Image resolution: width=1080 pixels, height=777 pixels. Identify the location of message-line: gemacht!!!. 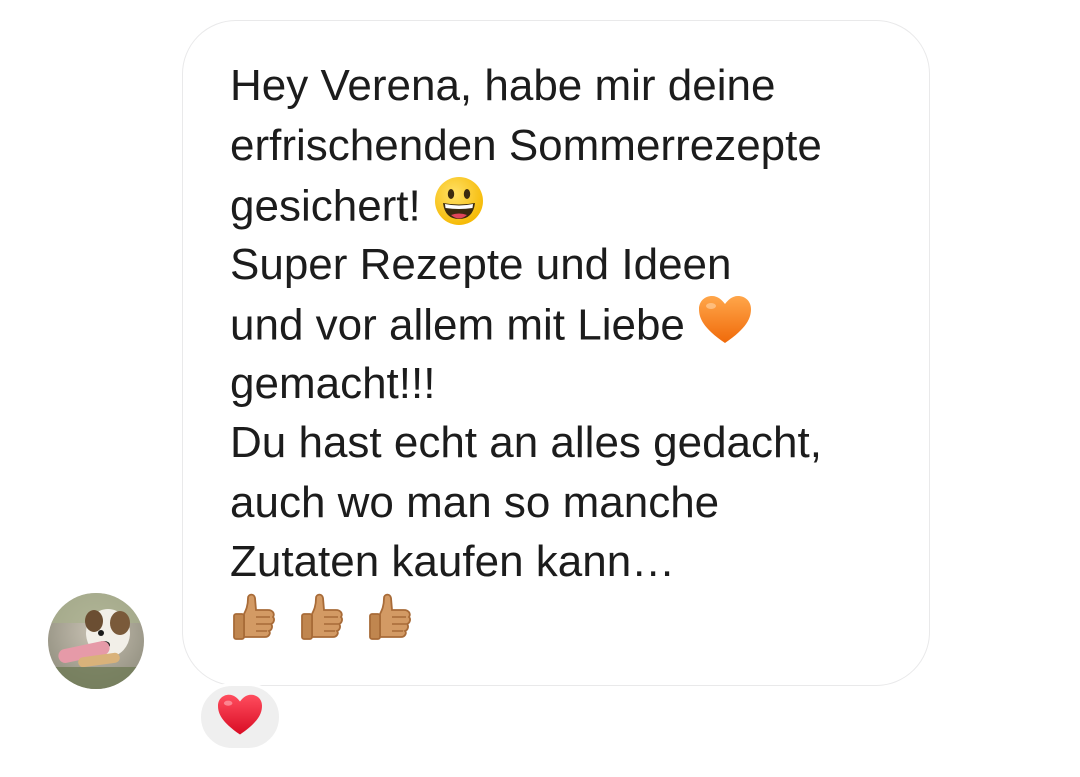
(333, 383).